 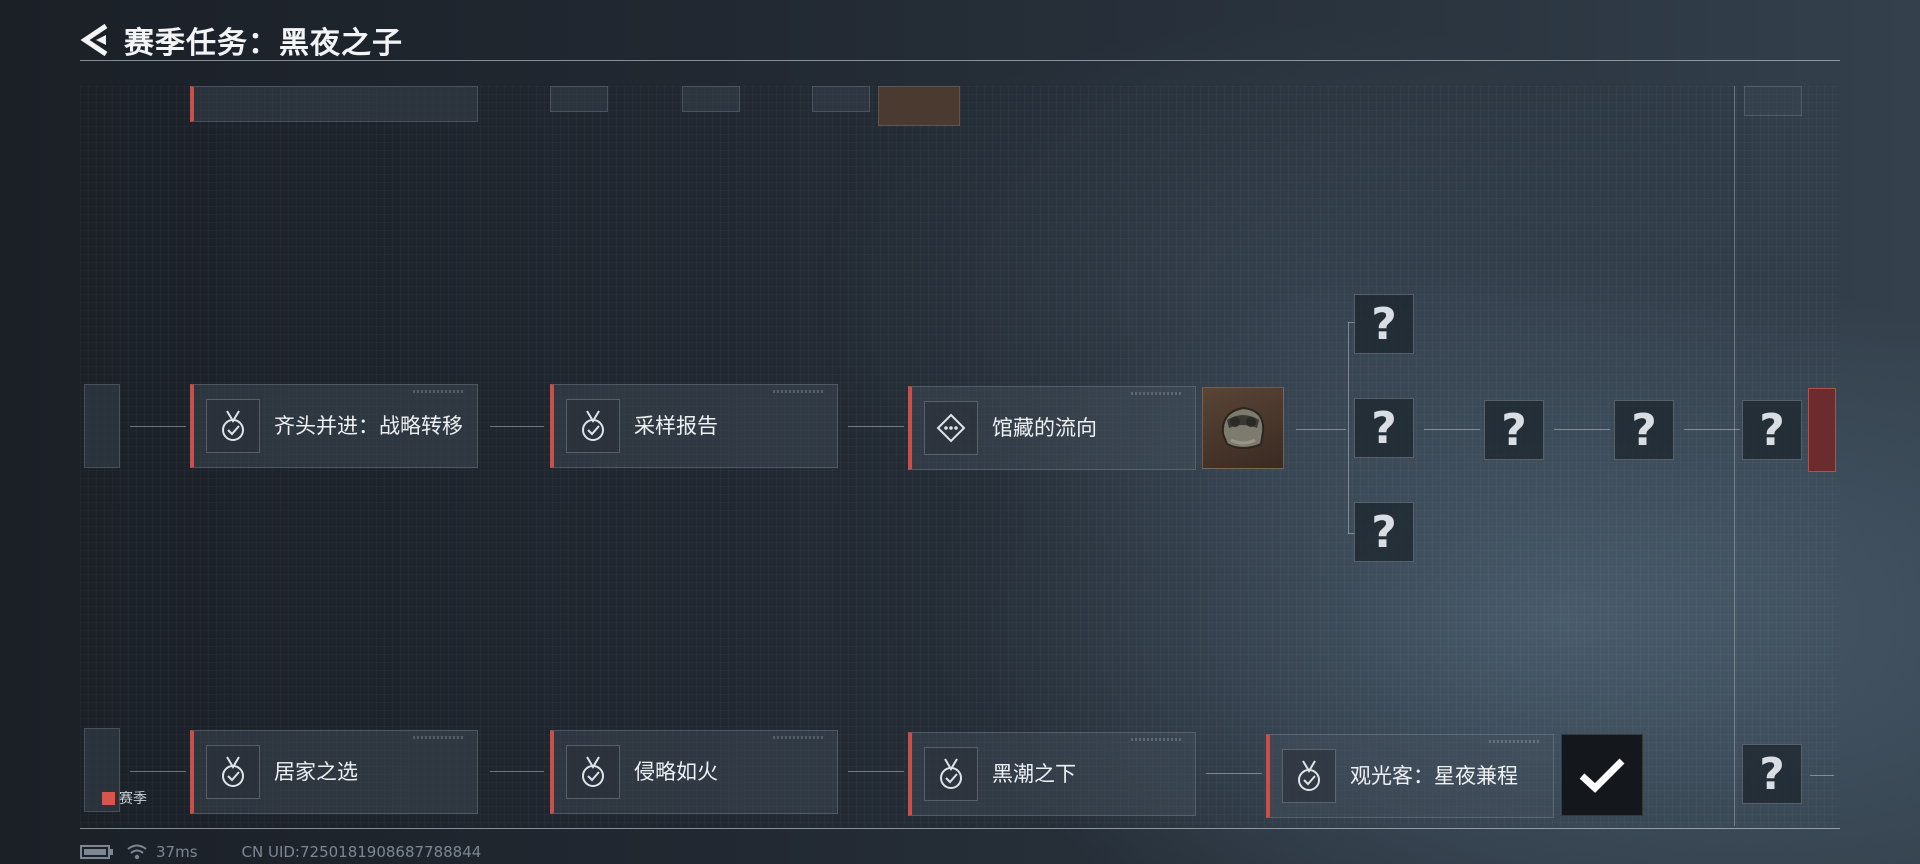 I want to click on page-header: 赛季任务：黑夜之子, so click(x=240, y=40).